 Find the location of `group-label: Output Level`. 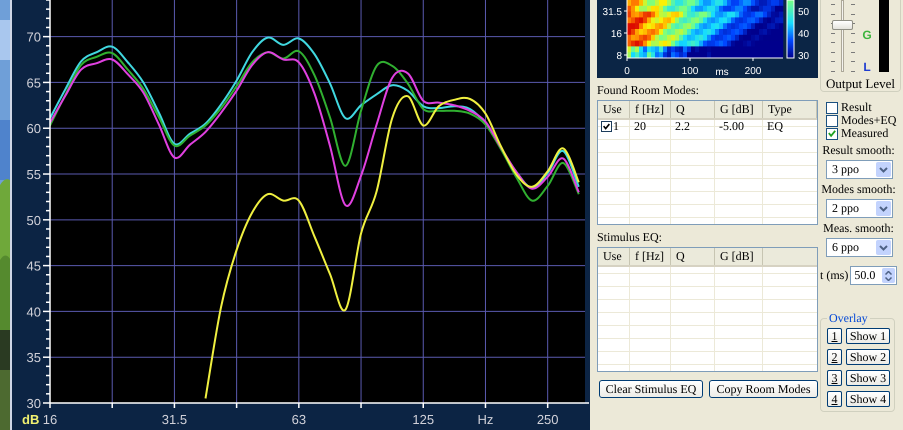

group-label: Output Level is located at coordinates (860, 84).